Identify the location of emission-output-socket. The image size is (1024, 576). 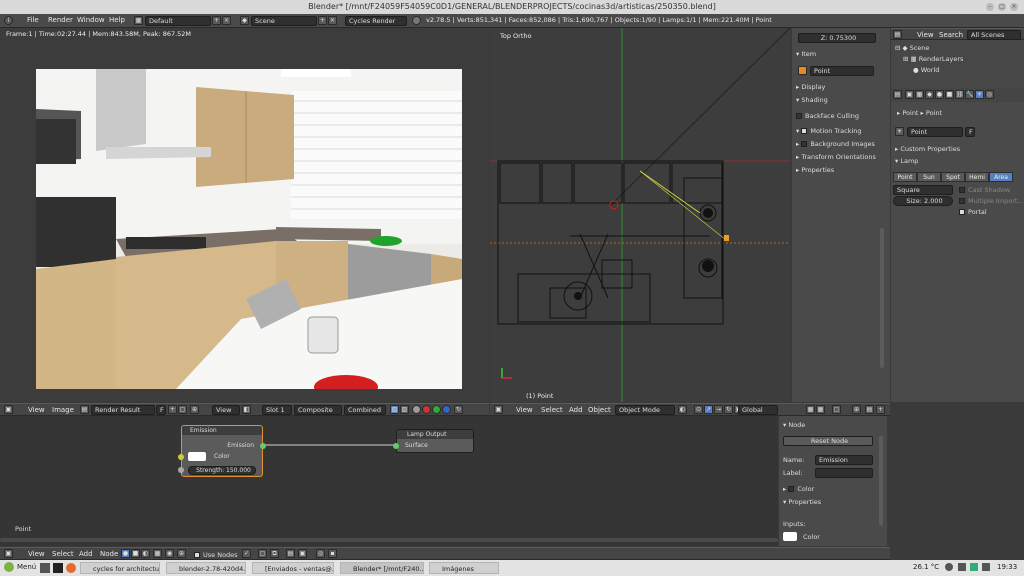
(263, 446).